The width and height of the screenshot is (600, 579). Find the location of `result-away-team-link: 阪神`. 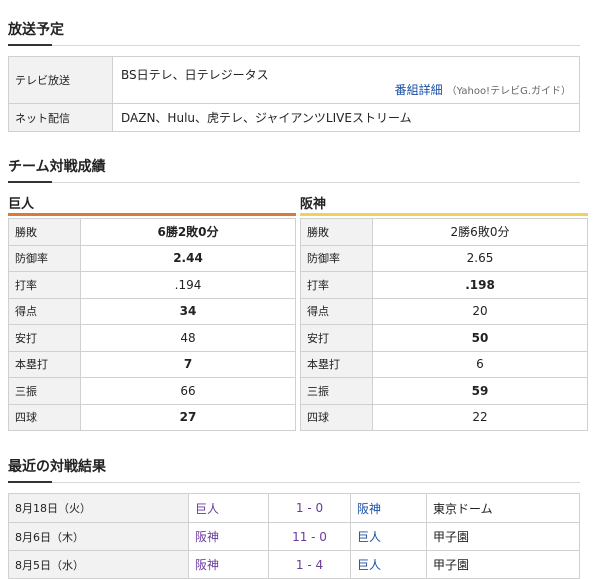

result-away-team-link: 阪神 is located at coordinates (389, 508).